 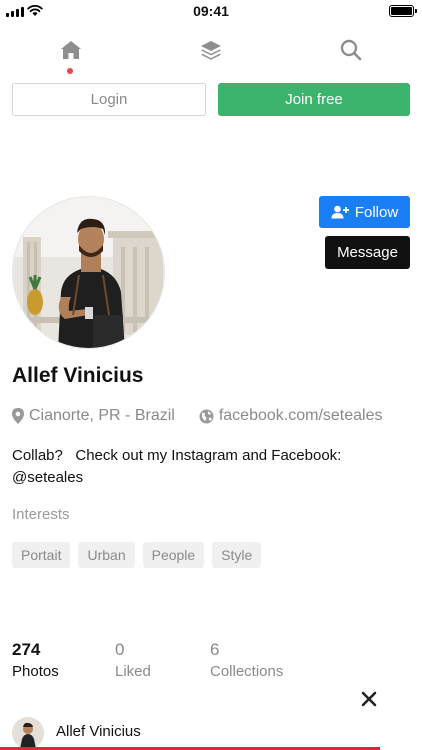 I want to click on stat-label: Liked, so click(x=133, y=671).